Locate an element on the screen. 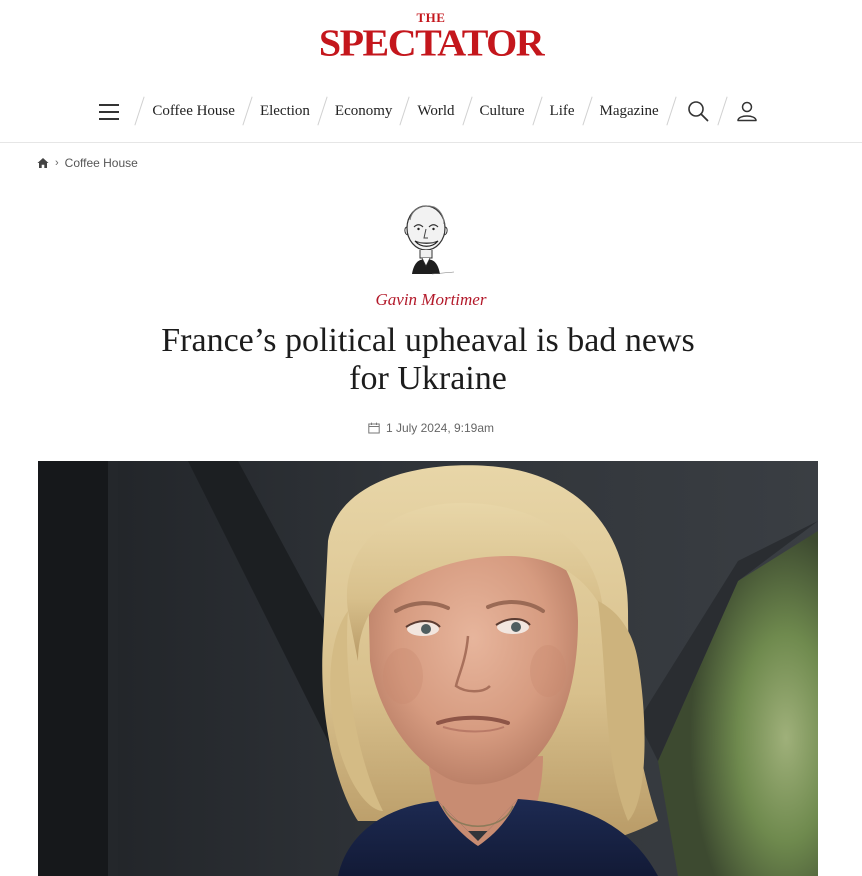 The width and height of the screenshot is (862, 876). breadcrumb-link-coffee-house: Coffee House is located at coordinates (101, 163).